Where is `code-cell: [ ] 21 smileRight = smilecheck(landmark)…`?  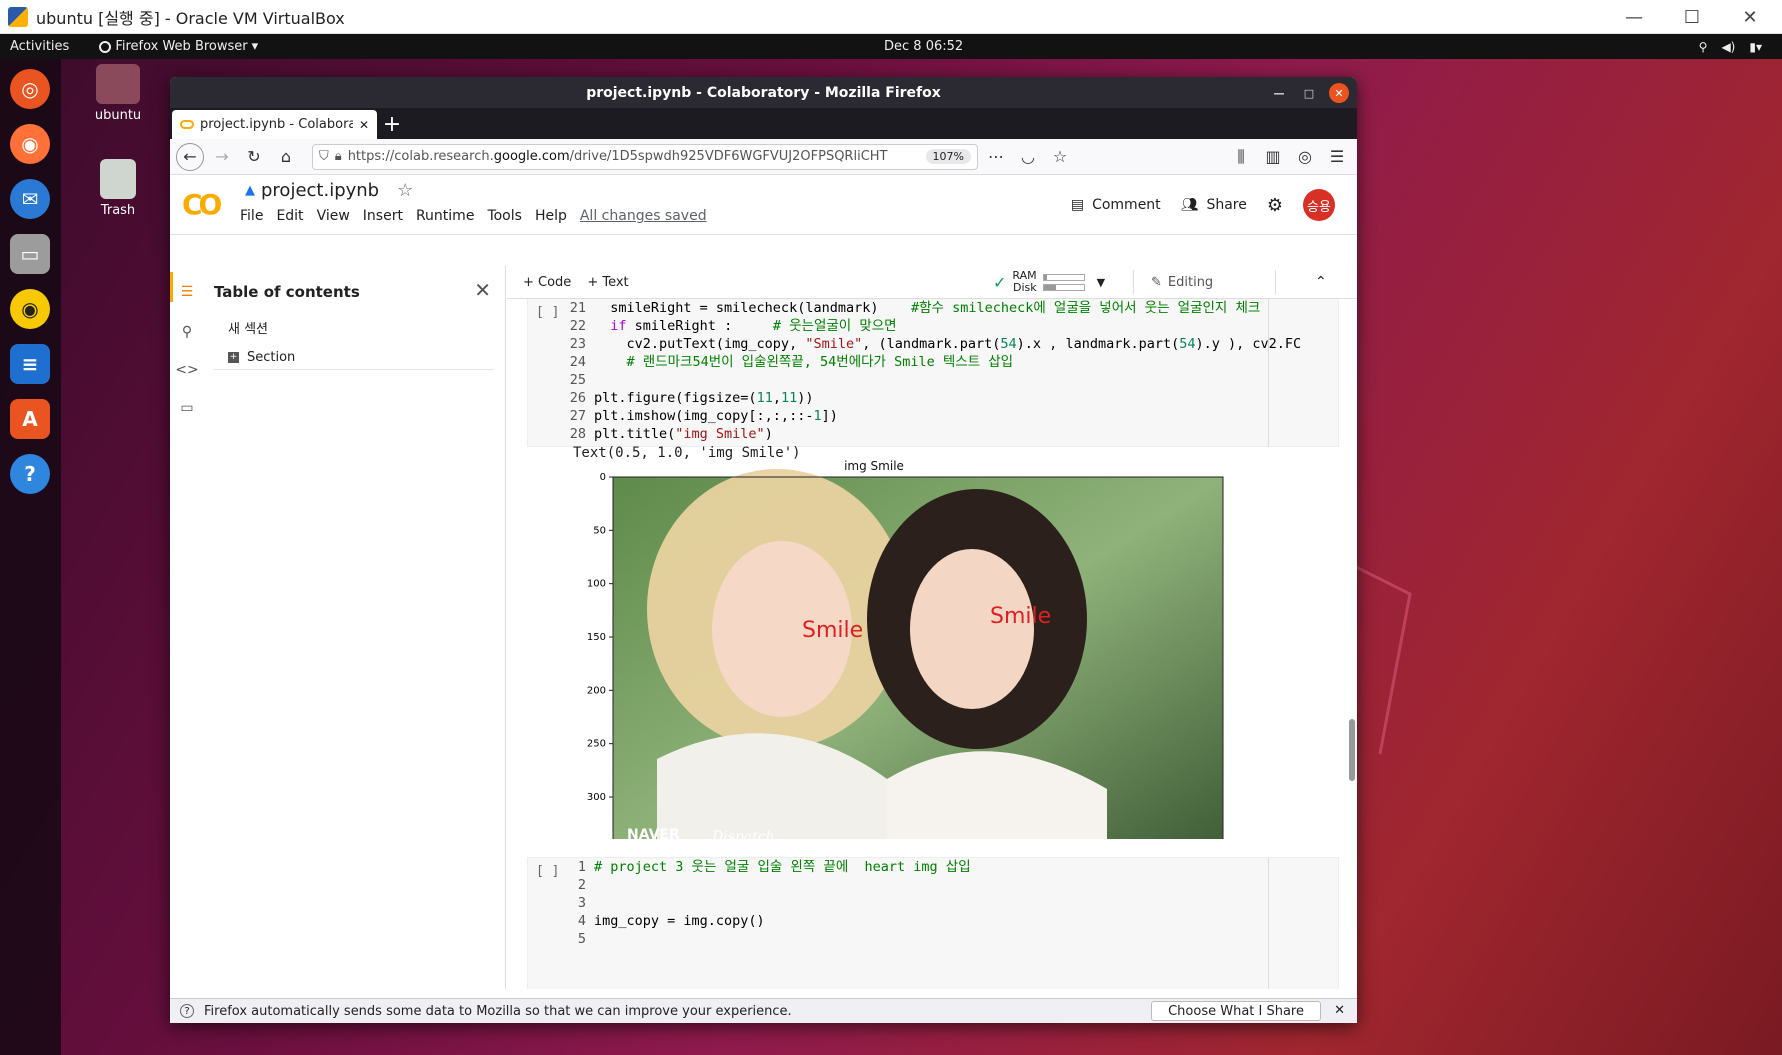 code-cell: [ ] 21 smileRight = smilecheck(landmark)… is located at coordinates (933, 373).